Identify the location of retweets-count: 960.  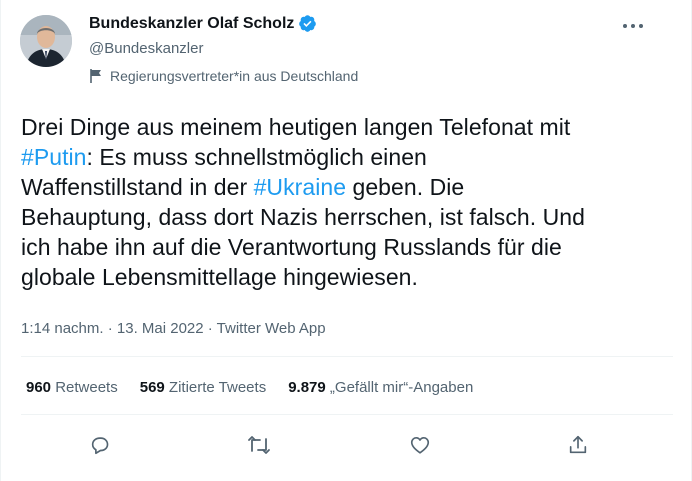
(39, 387).